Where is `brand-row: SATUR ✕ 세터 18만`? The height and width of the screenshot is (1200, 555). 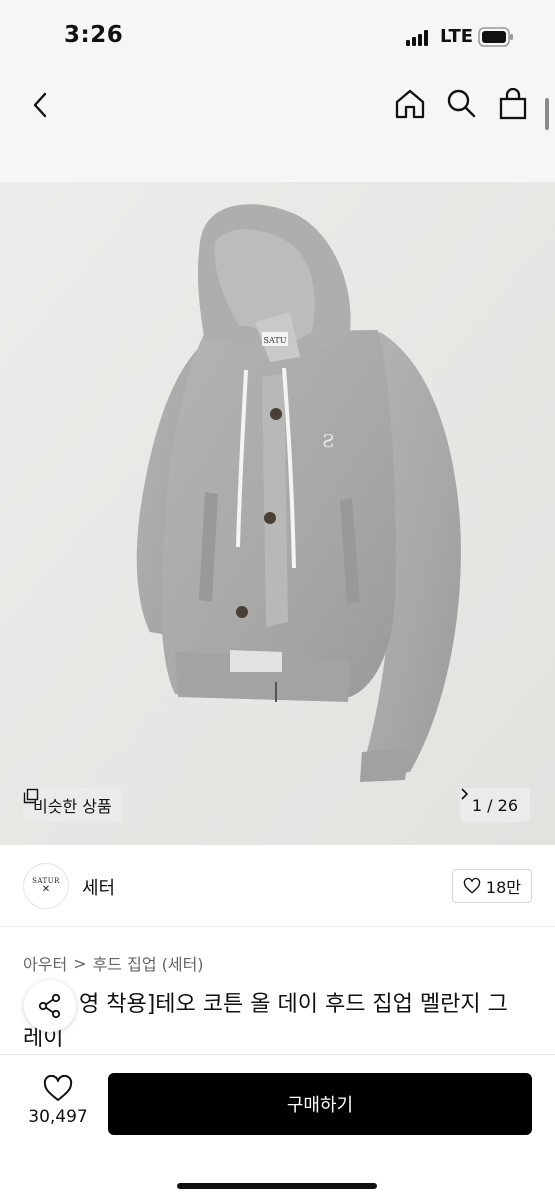
brand-row: SATUR ✕ 세터 18만 is located at coordinates (277, 886).